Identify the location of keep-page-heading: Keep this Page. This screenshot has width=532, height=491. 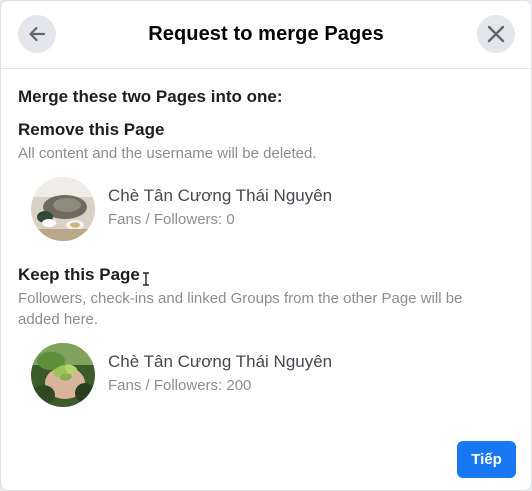
(79, 274).